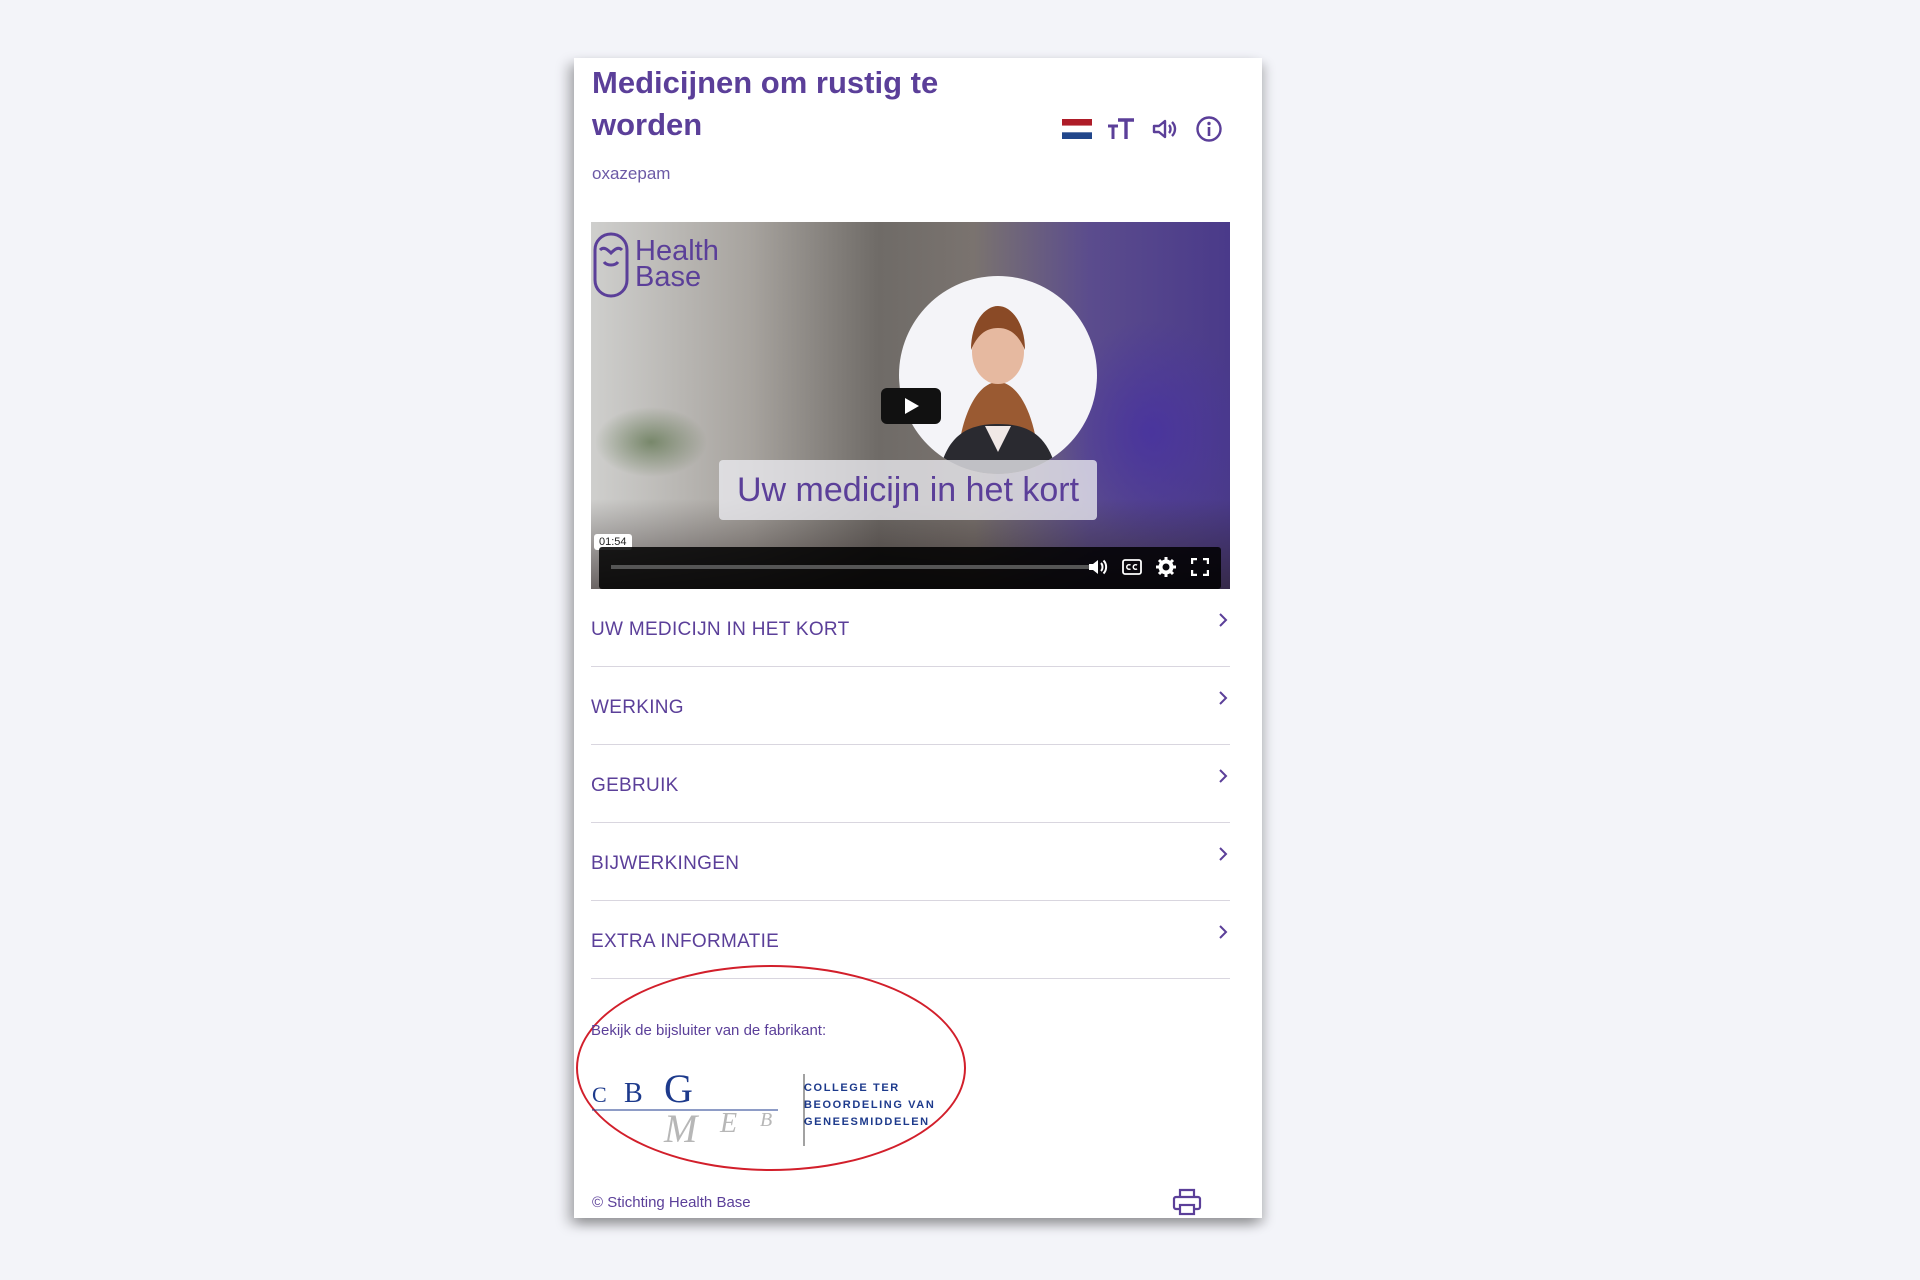  Describe the element at coordinates (852, 1088) in the screenshot. I see `cbg-text-line-1: COLLEGE TER` at that location.